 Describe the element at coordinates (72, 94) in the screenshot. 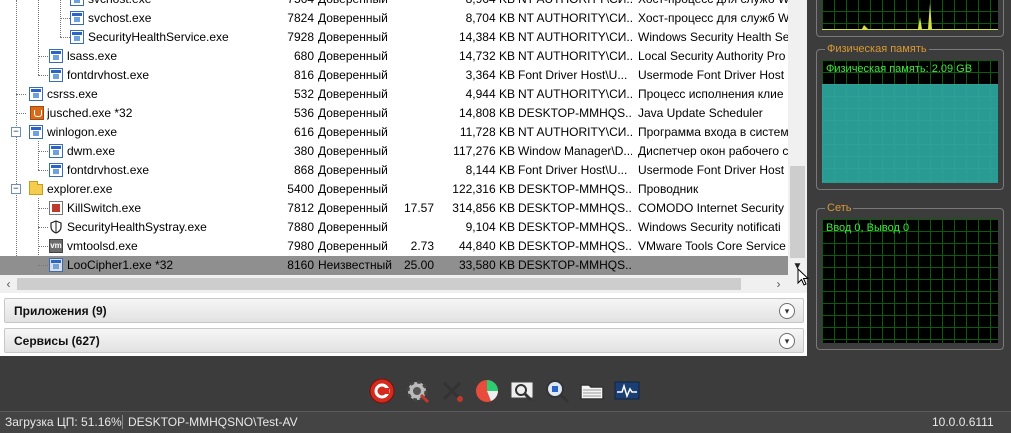

I see `process-name: csrss.exe` at that location.